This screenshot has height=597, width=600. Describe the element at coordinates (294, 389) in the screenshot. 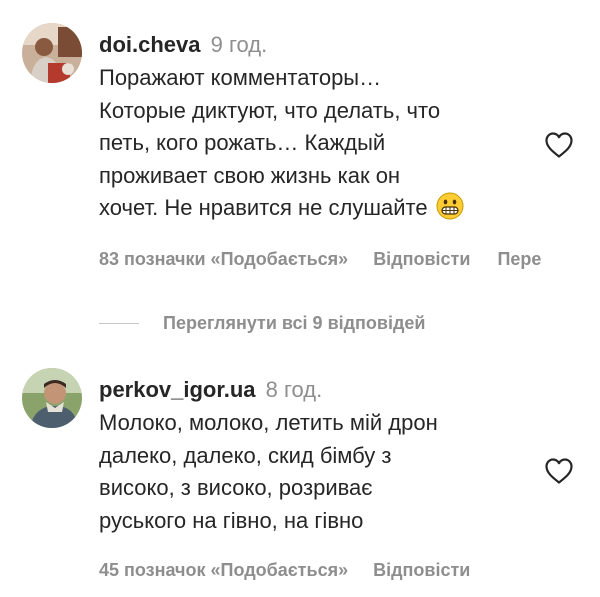

I see `timestamp: 8 год.` at that location.